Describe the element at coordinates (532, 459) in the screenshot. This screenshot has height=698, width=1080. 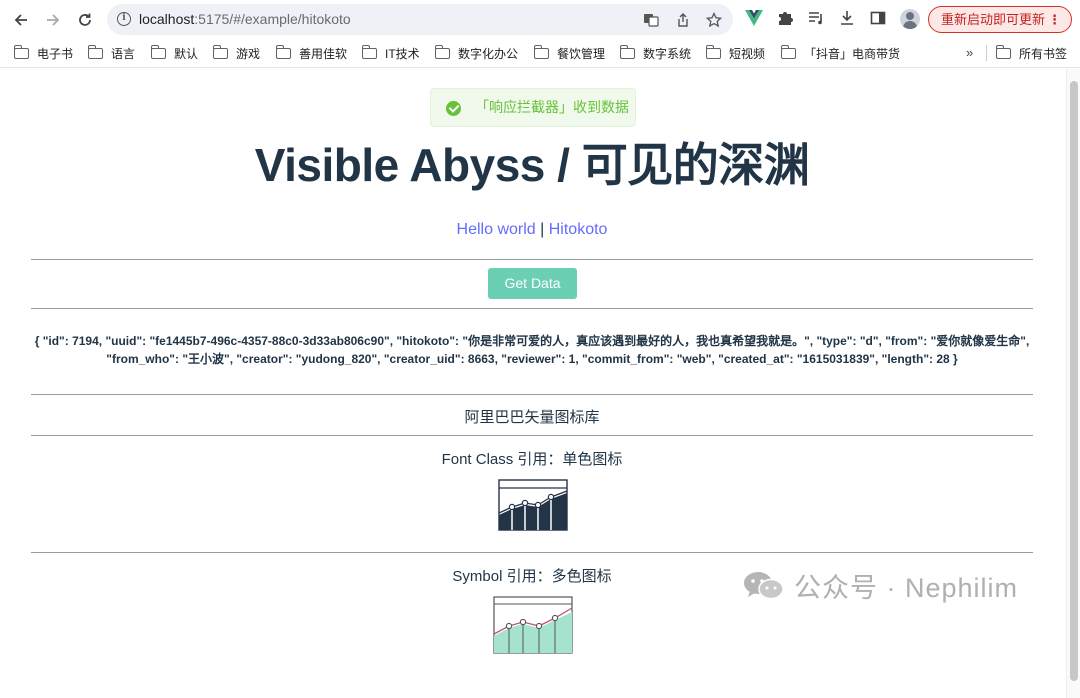
I see `font-class-heading: Font Class 引用：单色图标` at that location.